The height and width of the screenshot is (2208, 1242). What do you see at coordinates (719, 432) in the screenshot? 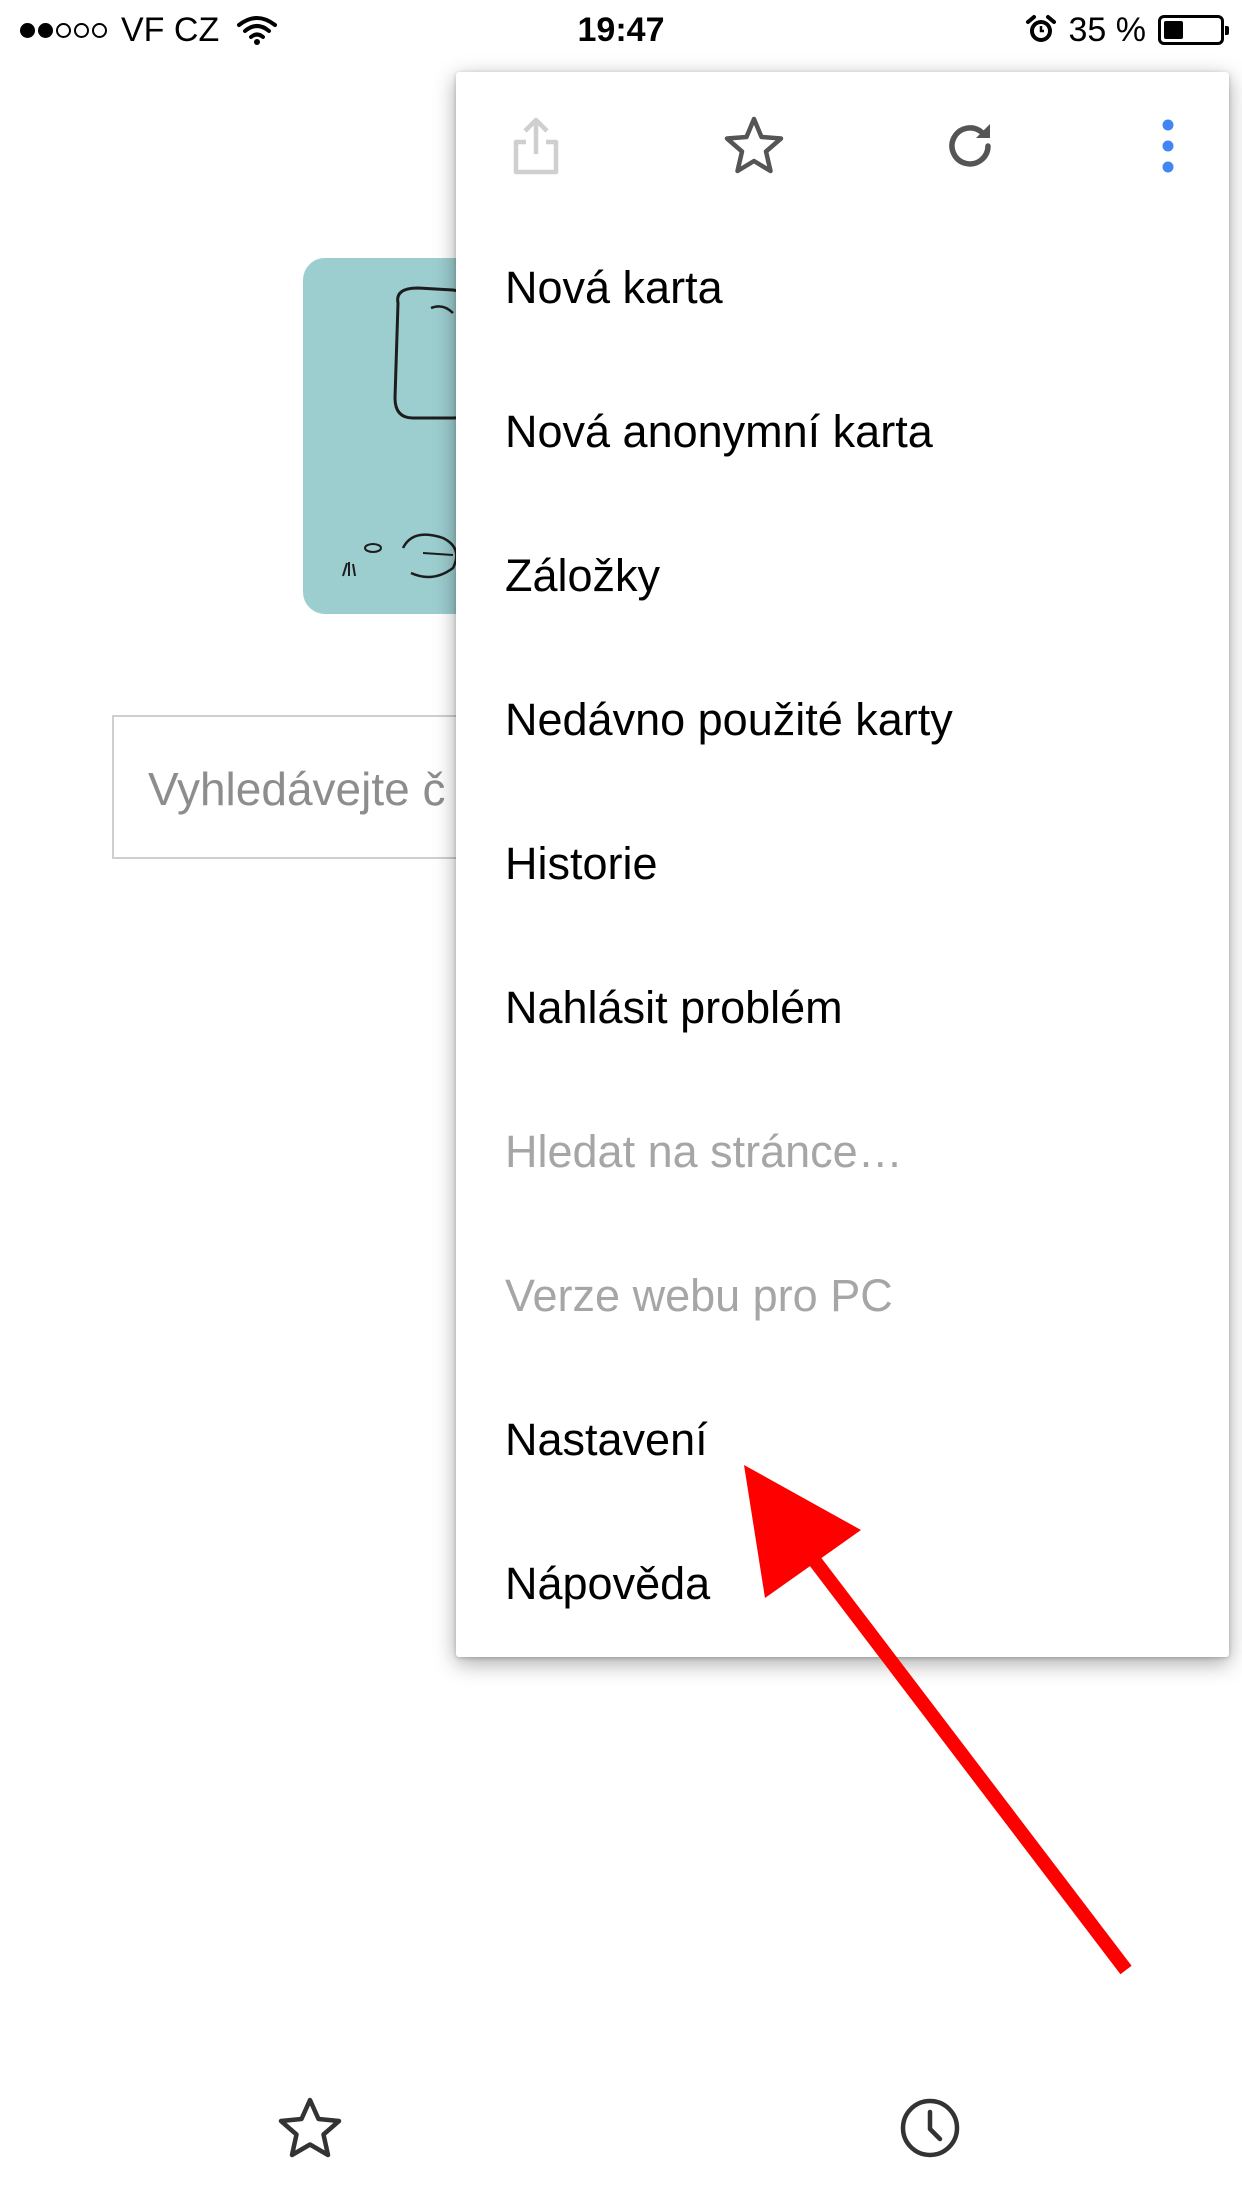
I see `menu-item-new-incognito-tab: Nová anonymní karta` at bounding box center [719, 432].